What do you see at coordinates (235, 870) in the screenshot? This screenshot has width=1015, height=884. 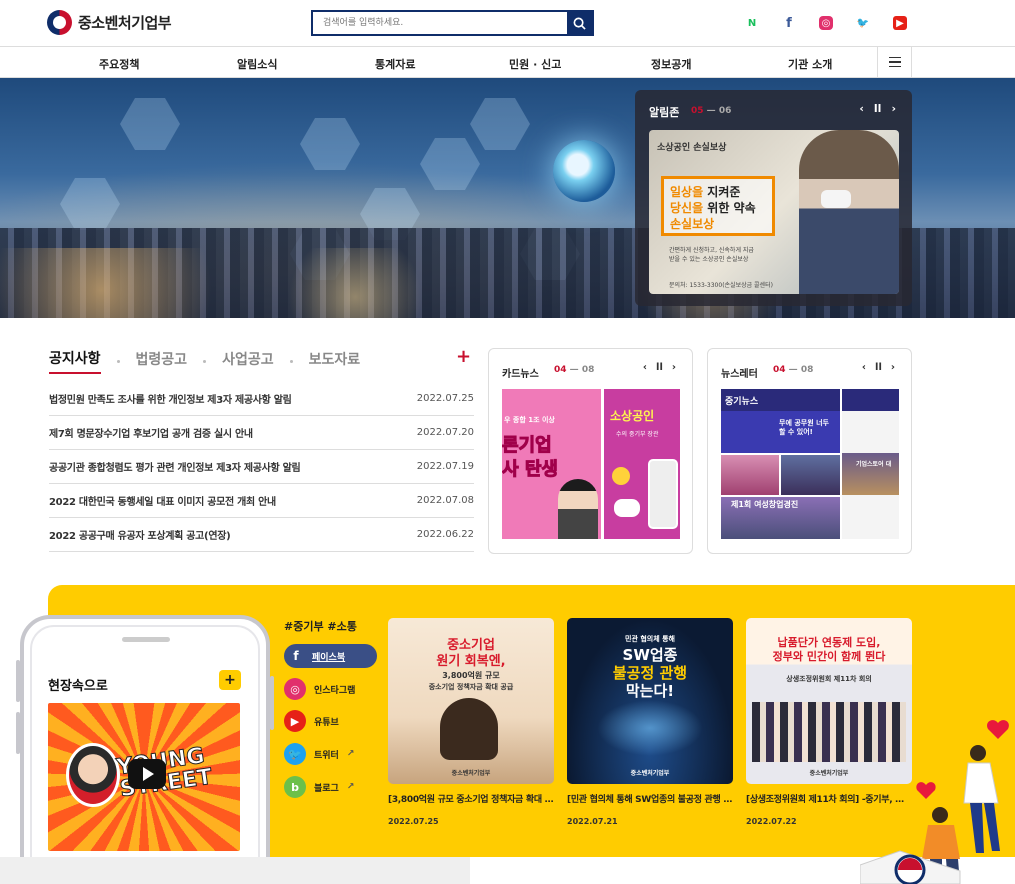 I see `footer-strip` at bounding box center [235, 870].